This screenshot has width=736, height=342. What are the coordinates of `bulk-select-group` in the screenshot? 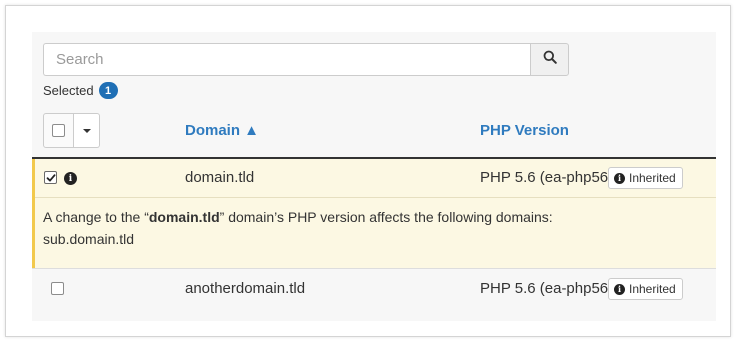 It's located at (71, 130).